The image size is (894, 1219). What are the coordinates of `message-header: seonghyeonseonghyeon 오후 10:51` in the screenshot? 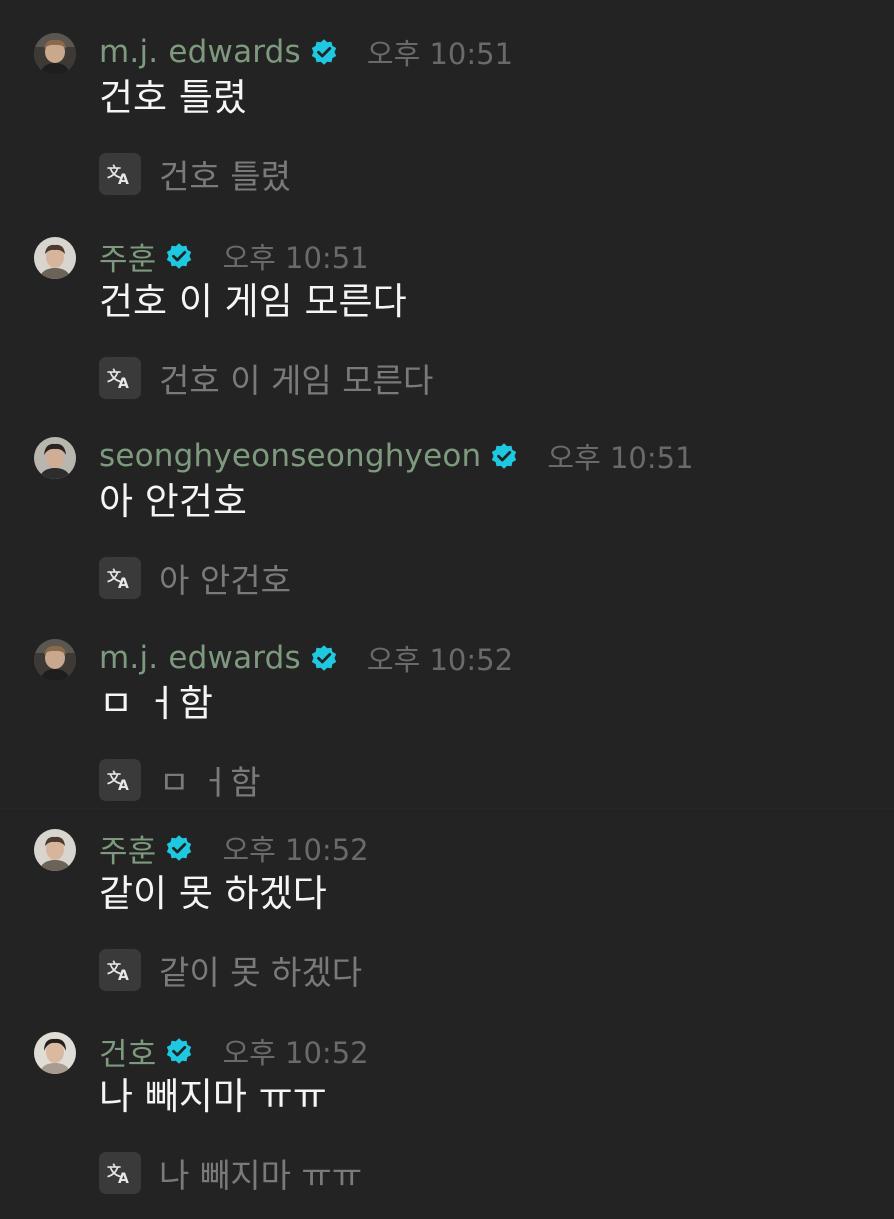 It's located at (396, 456).